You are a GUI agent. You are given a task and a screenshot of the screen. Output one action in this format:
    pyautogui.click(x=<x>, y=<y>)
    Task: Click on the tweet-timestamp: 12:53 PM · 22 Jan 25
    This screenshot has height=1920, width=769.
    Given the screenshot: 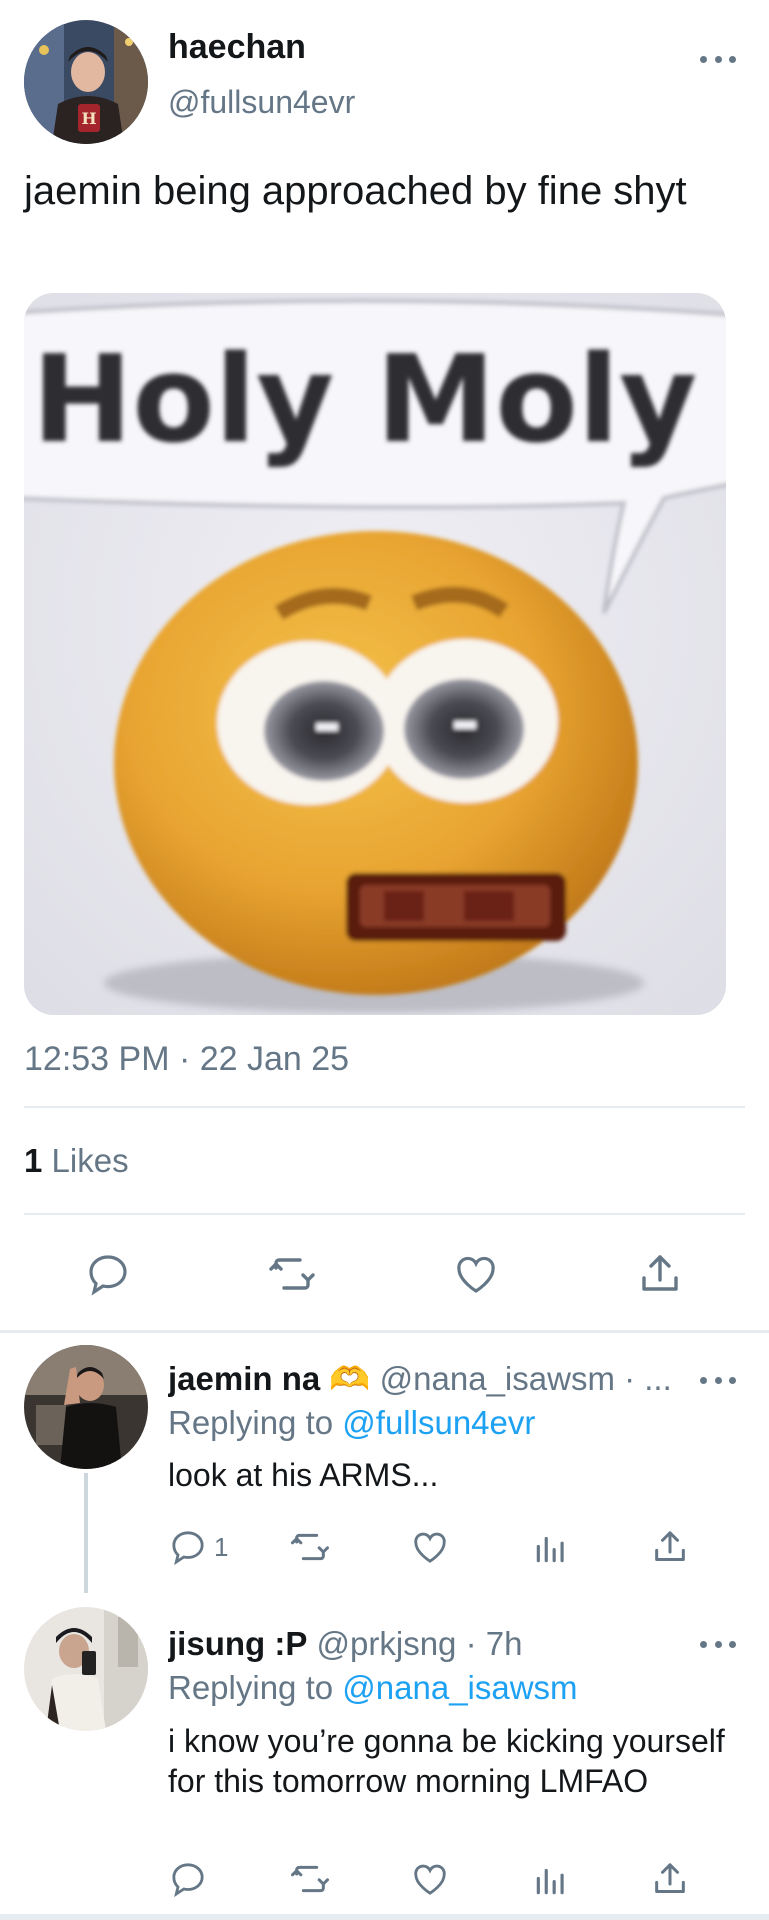 What is the action you would take?
    pyautogui.click(x=186, y=1059)
    